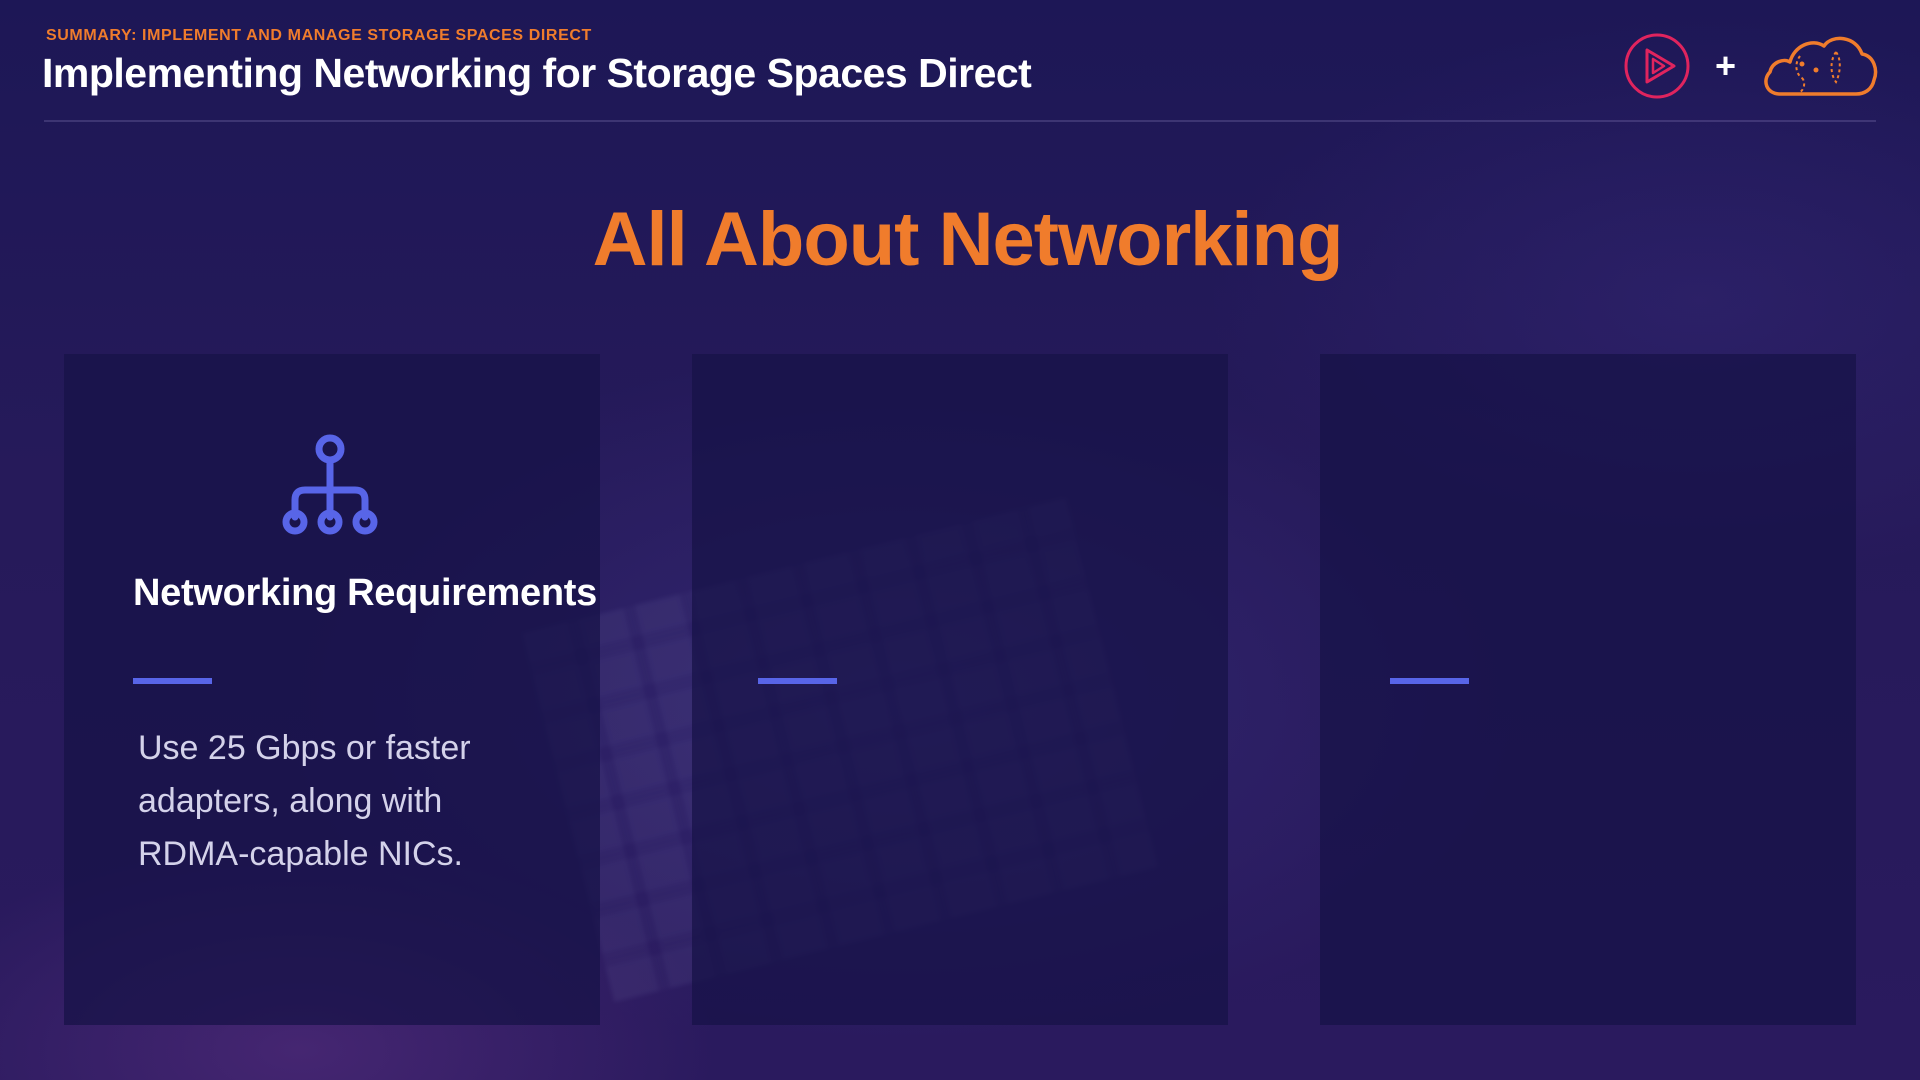 The image size is (1920, 1080). Describe the element at coordinates (330, 484) in the screenshot. I see `network-hierarchy-icon` at that location.